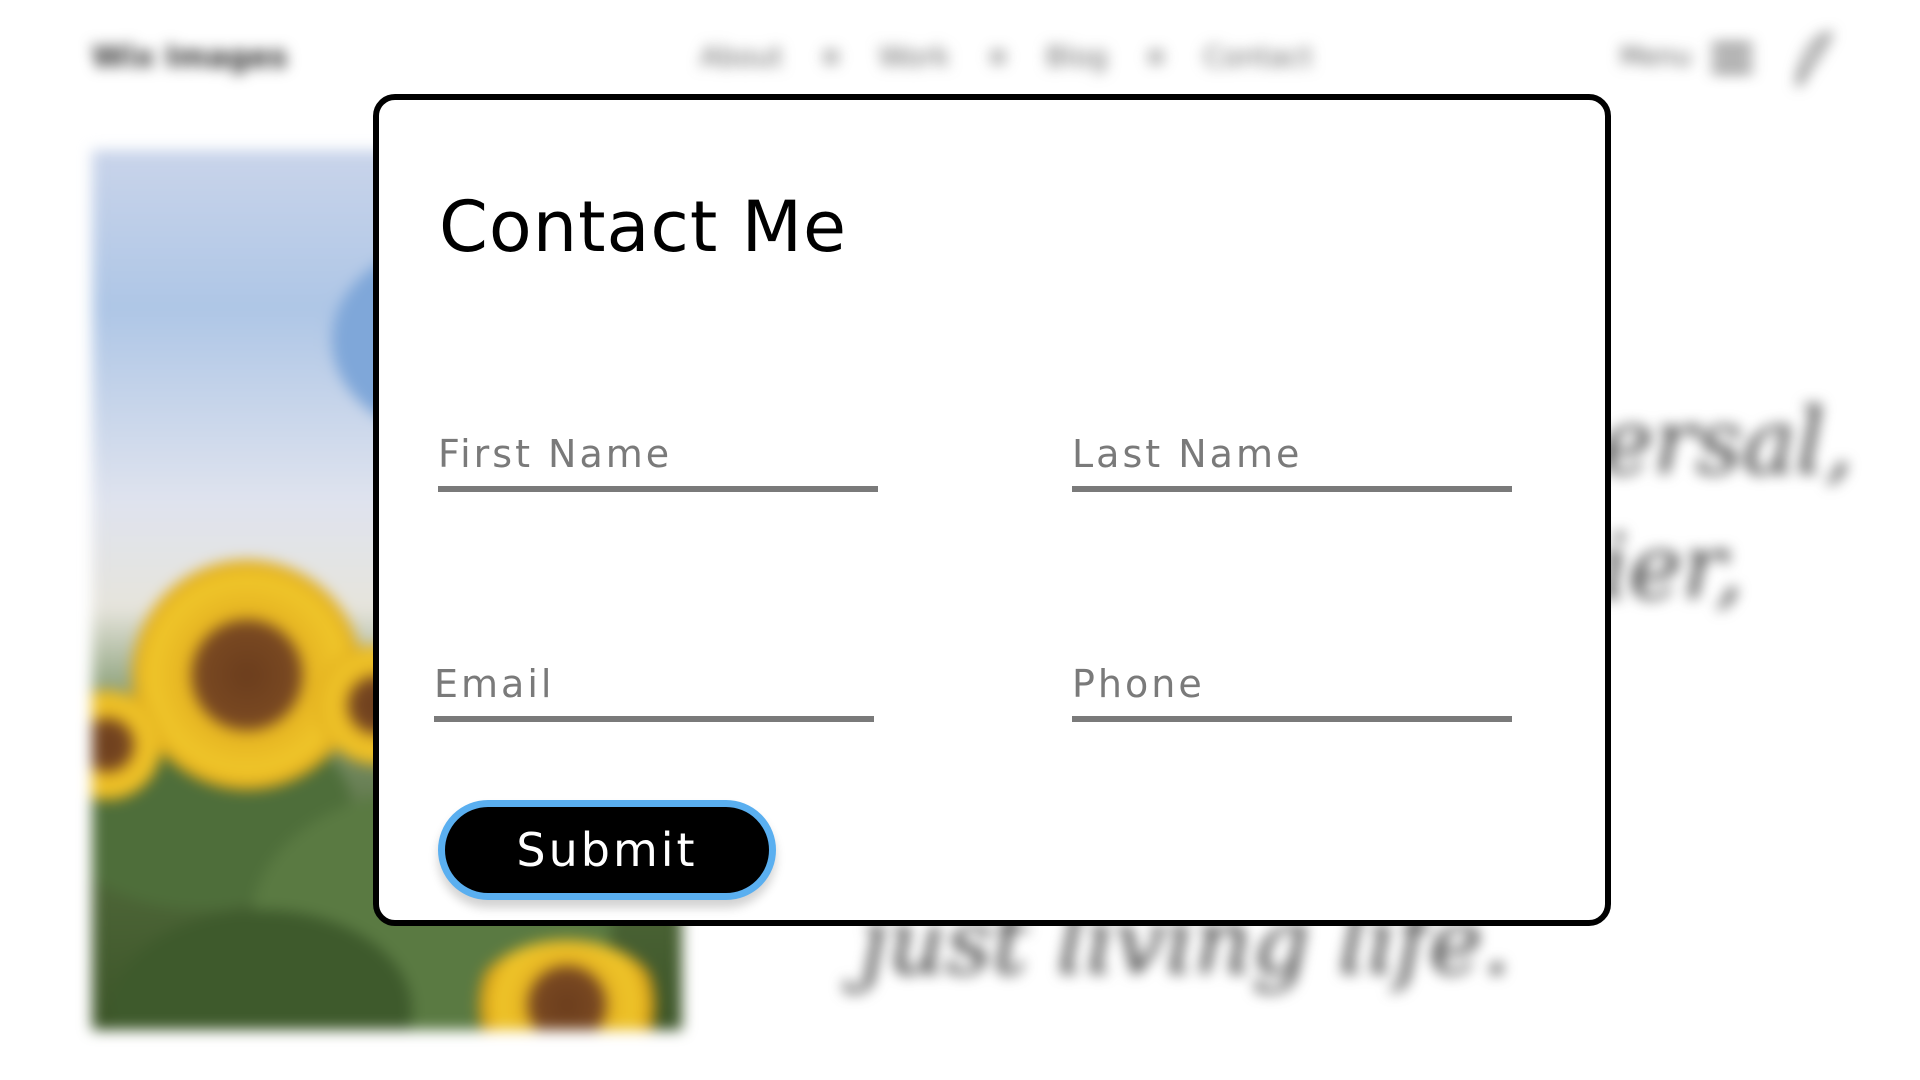  What do you see at coordinates (914, 56) in the screenshot?
I see `nav-item-work: Work` at bounding box center [914, 56].